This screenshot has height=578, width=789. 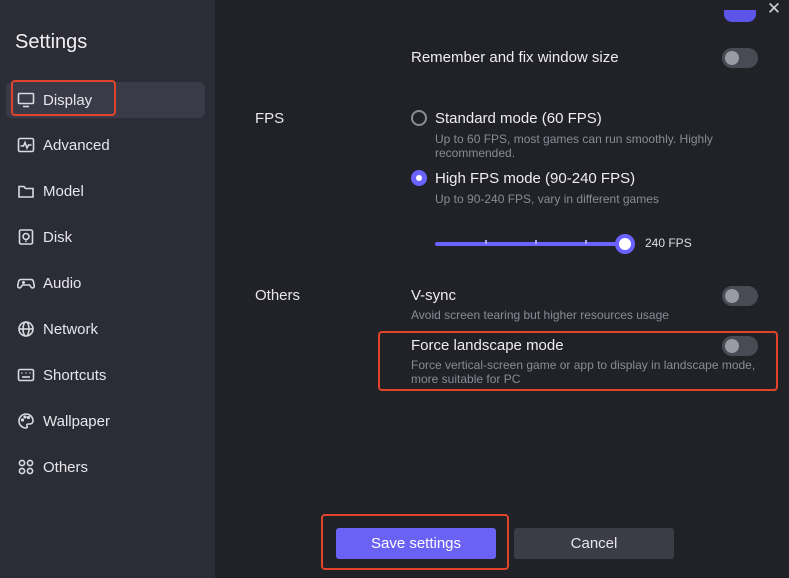 I want to click on sidebar-item-label: Others, so click(x=66, y=467).